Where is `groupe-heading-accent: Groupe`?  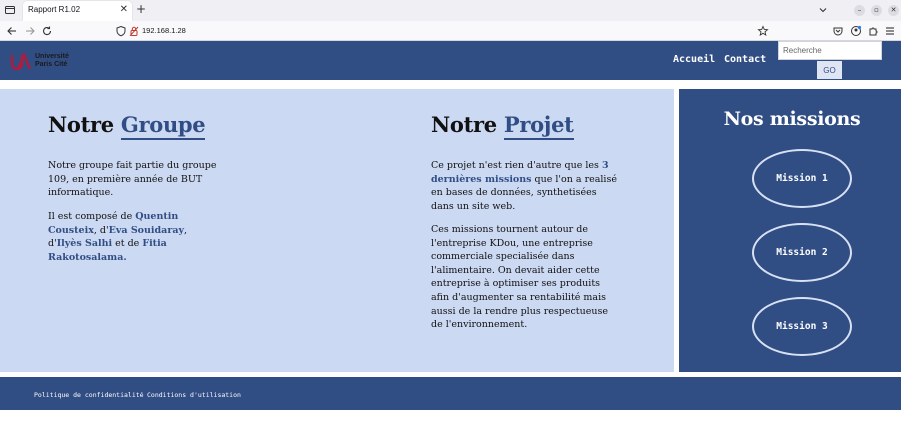 groupe-heading-accent: Groupe is located at coordinates (163, 126).